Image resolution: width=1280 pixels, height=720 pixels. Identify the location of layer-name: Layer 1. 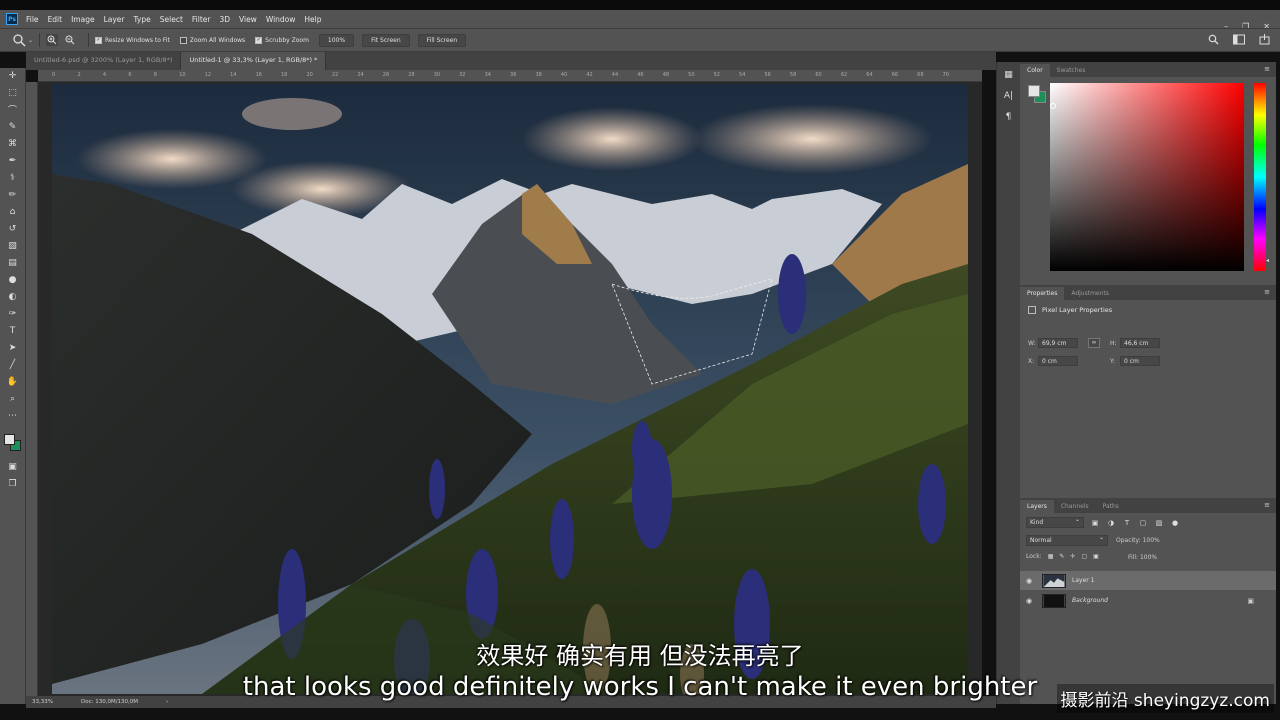
(1083, 580).